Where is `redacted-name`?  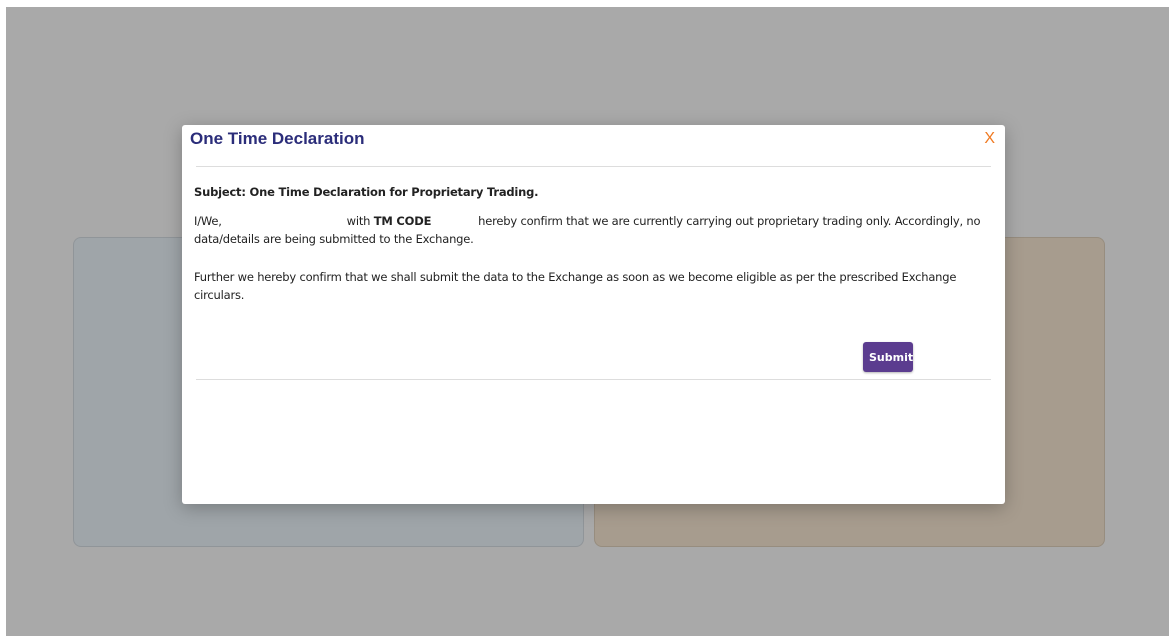
redacted-name is located at coordinates (284, 221).